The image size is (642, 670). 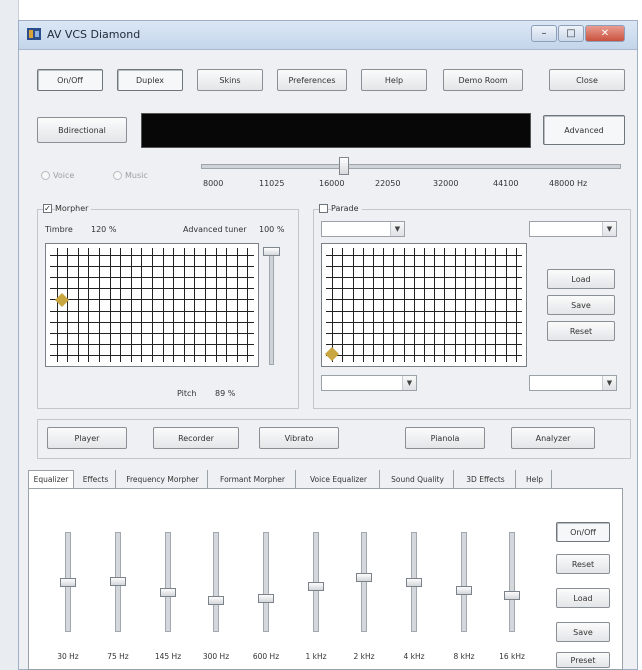 I want to click on eq-load-button: Load, so click(x=583, y=598).